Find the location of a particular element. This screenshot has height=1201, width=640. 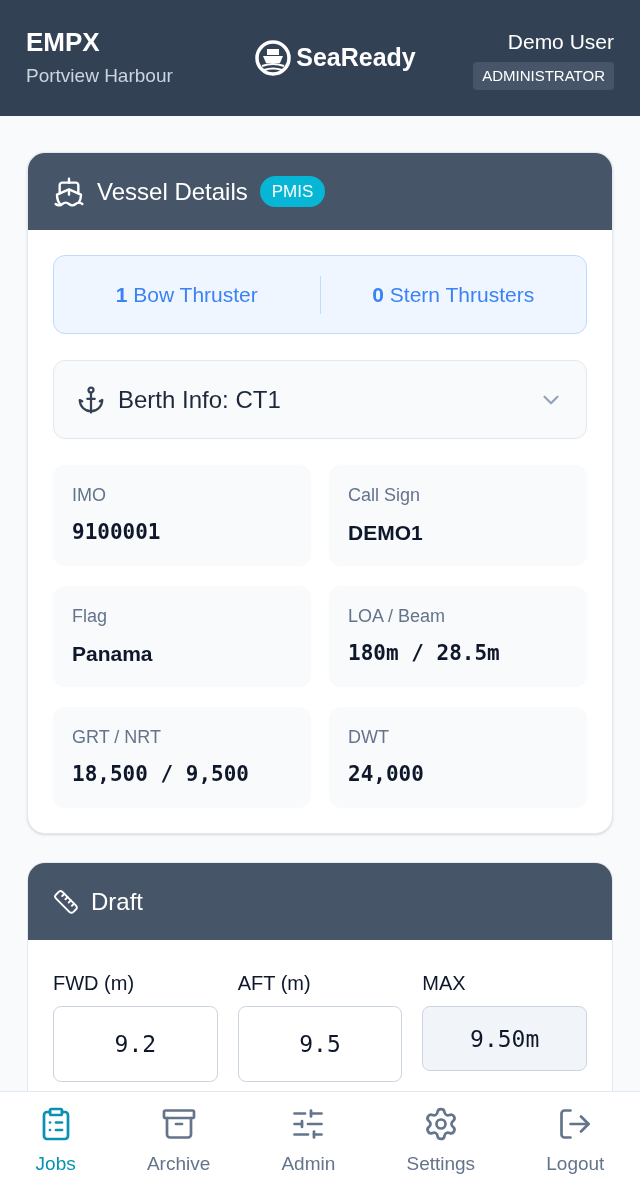

thruster-count: 0 Stern Thrusters is located at coordinates (453, 294).